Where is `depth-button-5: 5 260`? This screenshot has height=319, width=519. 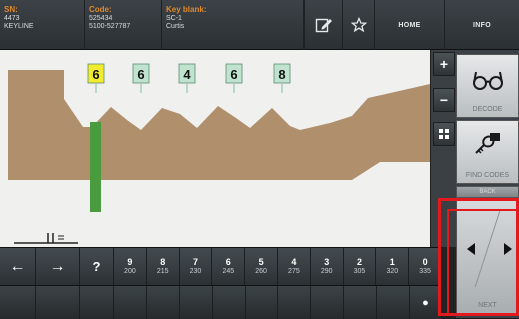 depth-button-5: 5 260 is located at coordinates (261, 267).